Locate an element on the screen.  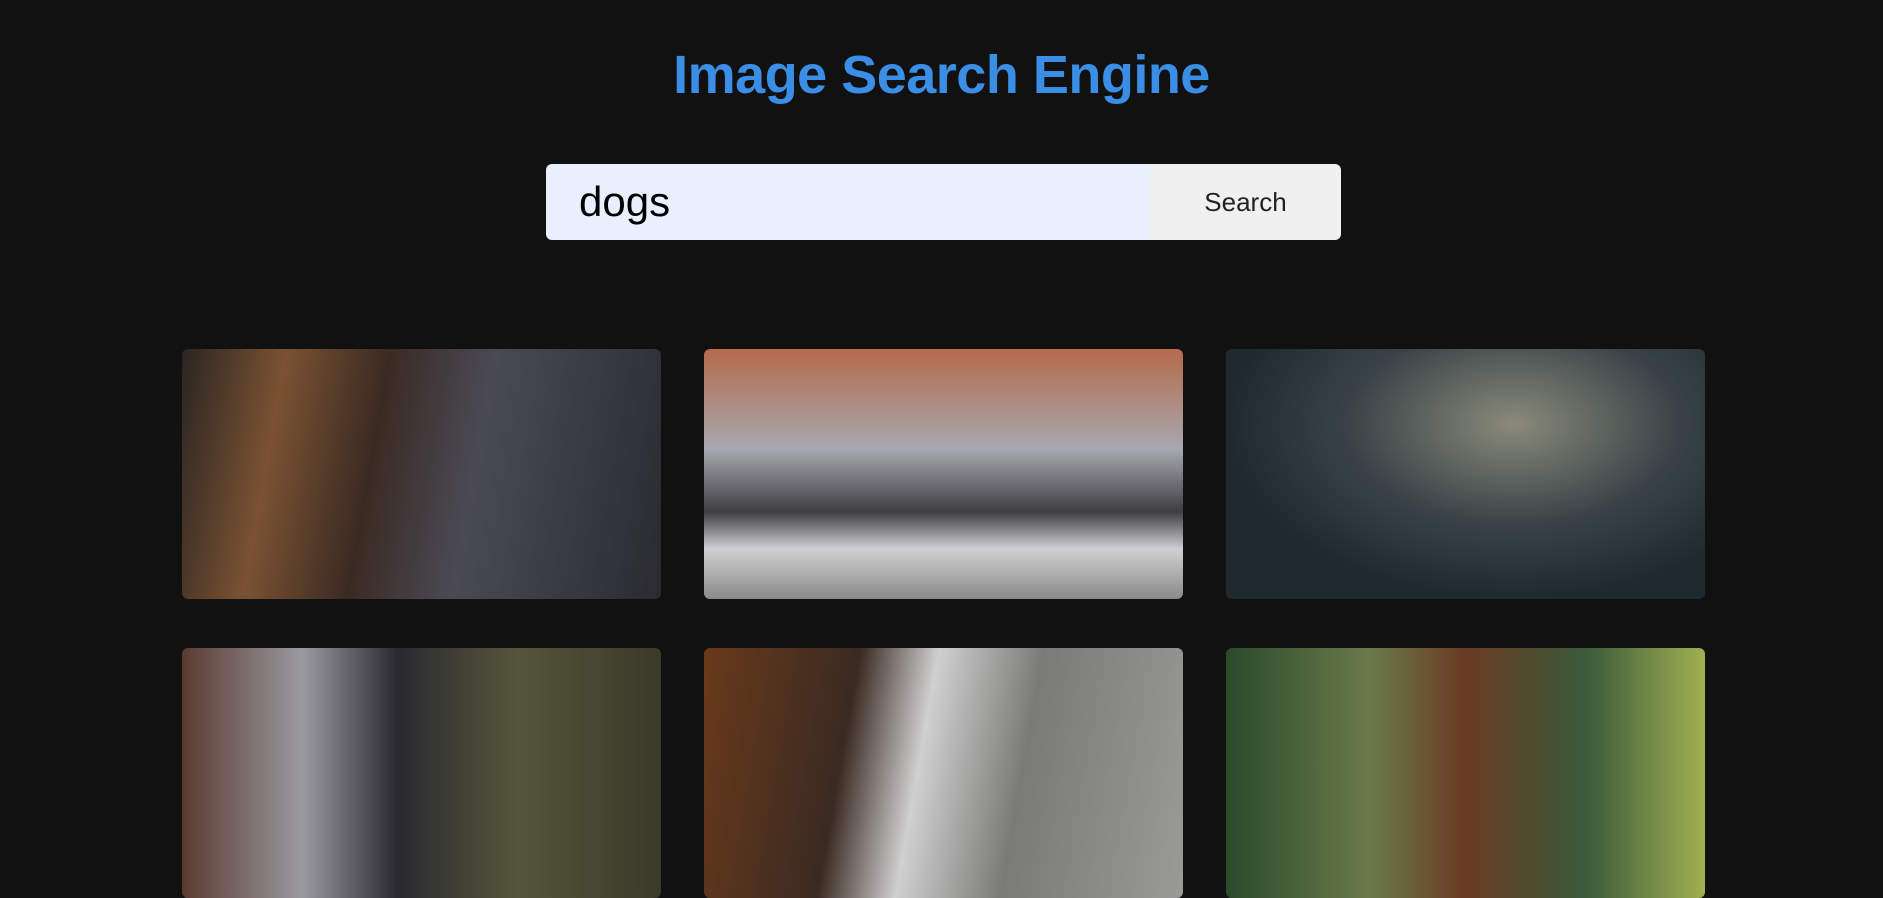
search-form: Search is located at coordinates (943, 202).